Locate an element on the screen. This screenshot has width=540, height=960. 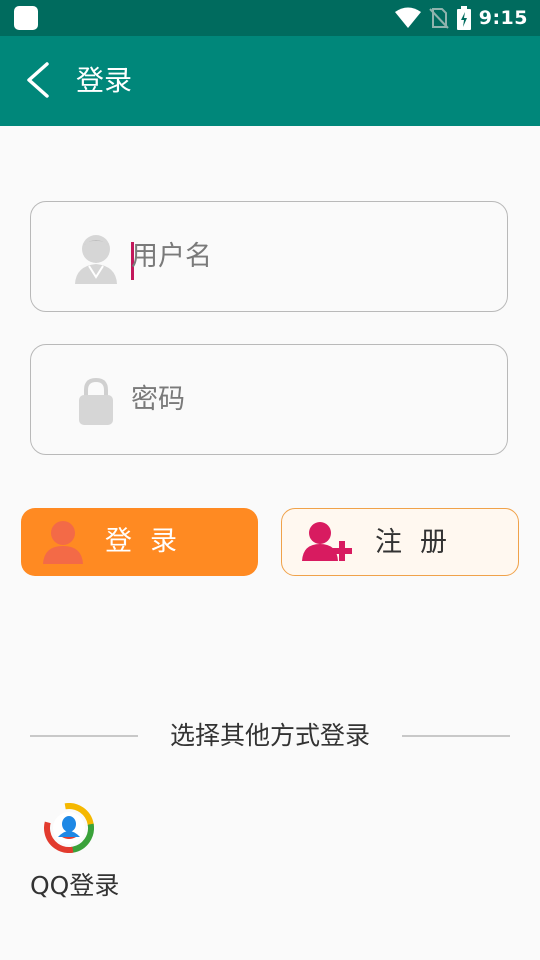
username-field is located at coordinates (269, 256).